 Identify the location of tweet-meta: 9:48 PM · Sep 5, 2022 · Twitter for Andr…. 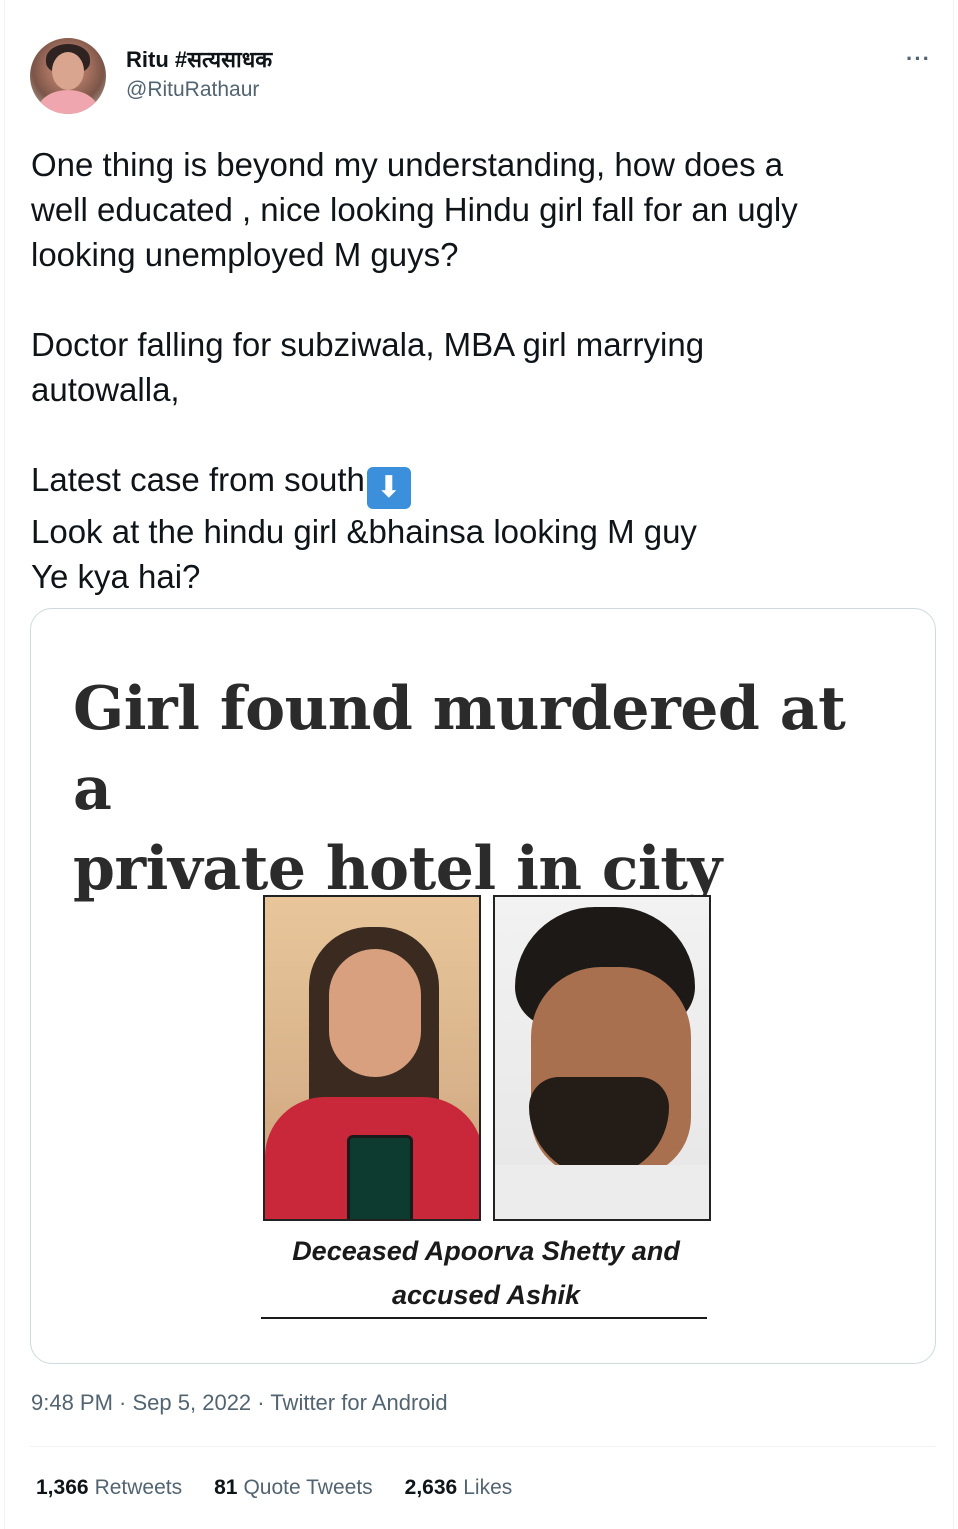
(239, 1403).